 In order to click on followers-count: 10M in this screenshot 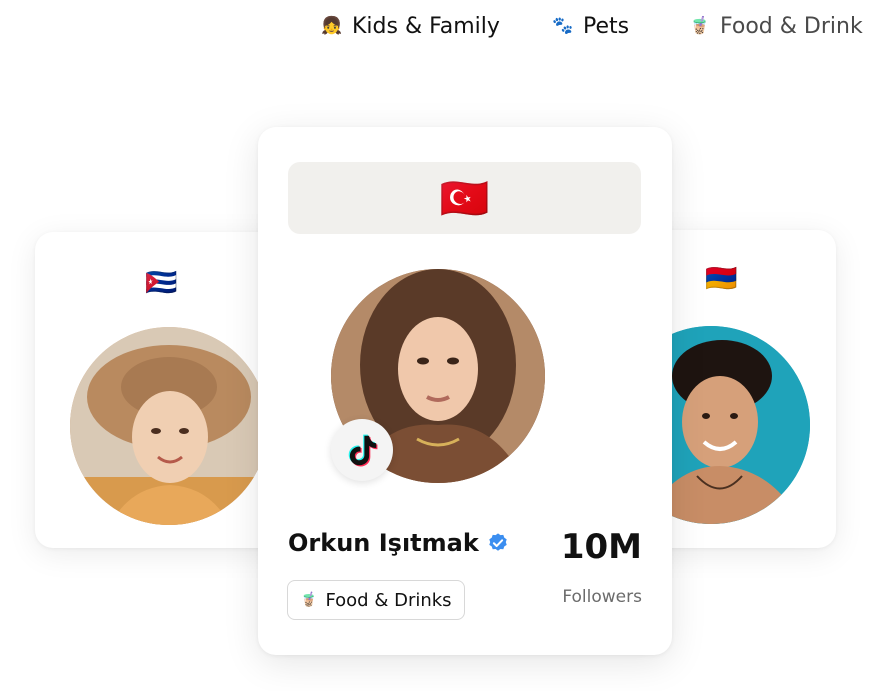, I will do `click(601, 547)`.